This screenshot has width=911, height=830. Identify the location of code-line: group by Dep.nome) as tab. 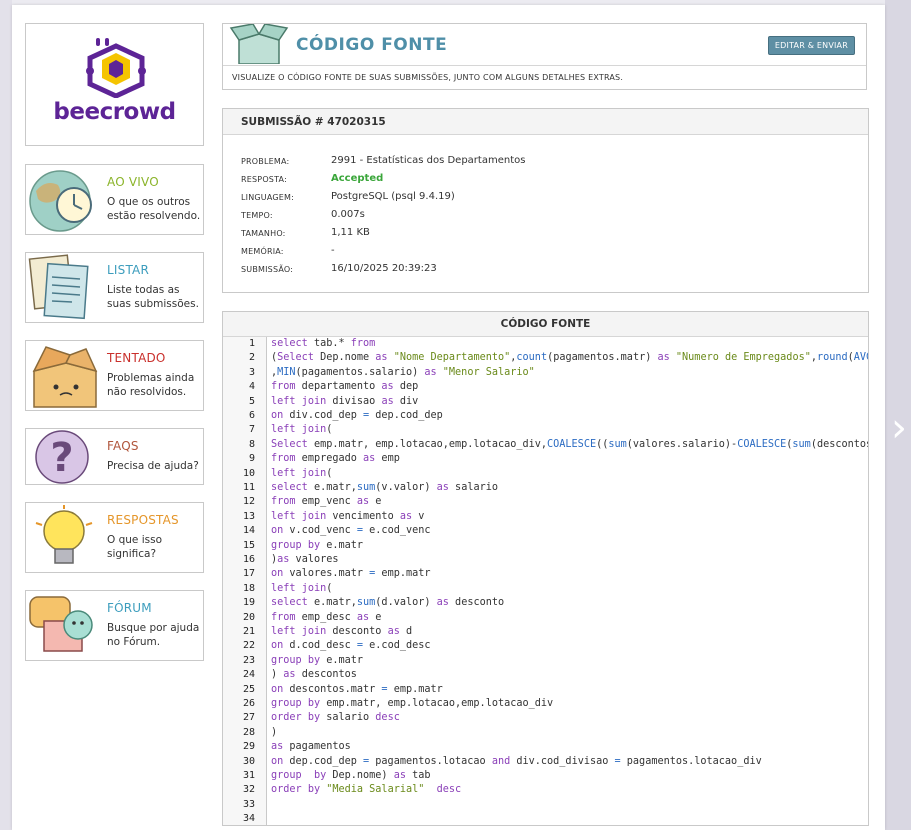
(351, 775).